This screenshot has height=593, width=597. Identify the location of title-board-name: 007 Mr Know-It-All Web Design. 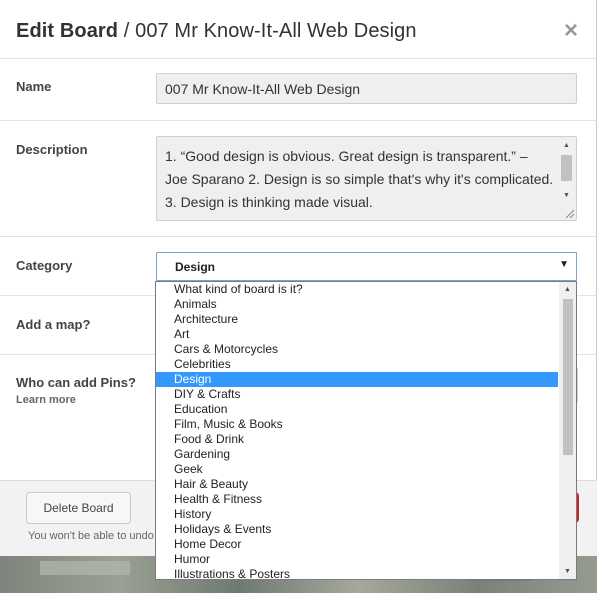
(276, 31).